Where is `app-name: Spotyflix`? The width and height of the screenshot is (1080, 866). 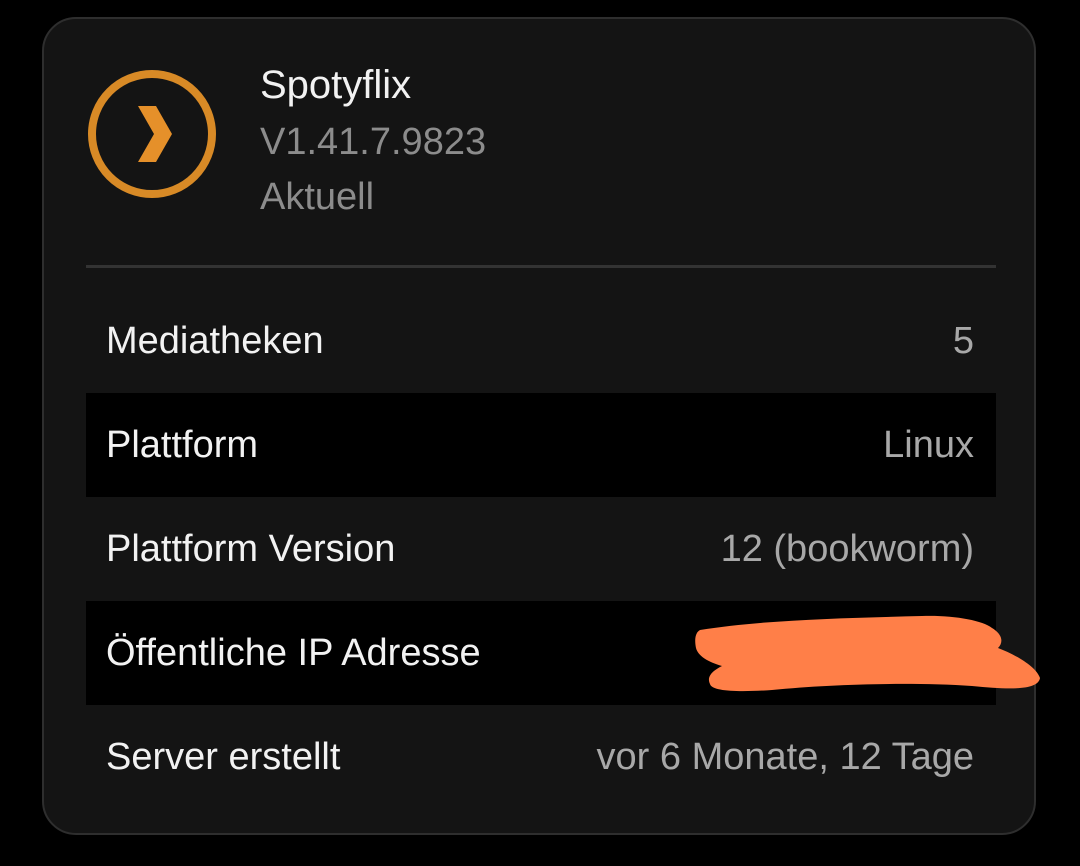 app-name: Spotyflix is located at coordinates (336, 85).